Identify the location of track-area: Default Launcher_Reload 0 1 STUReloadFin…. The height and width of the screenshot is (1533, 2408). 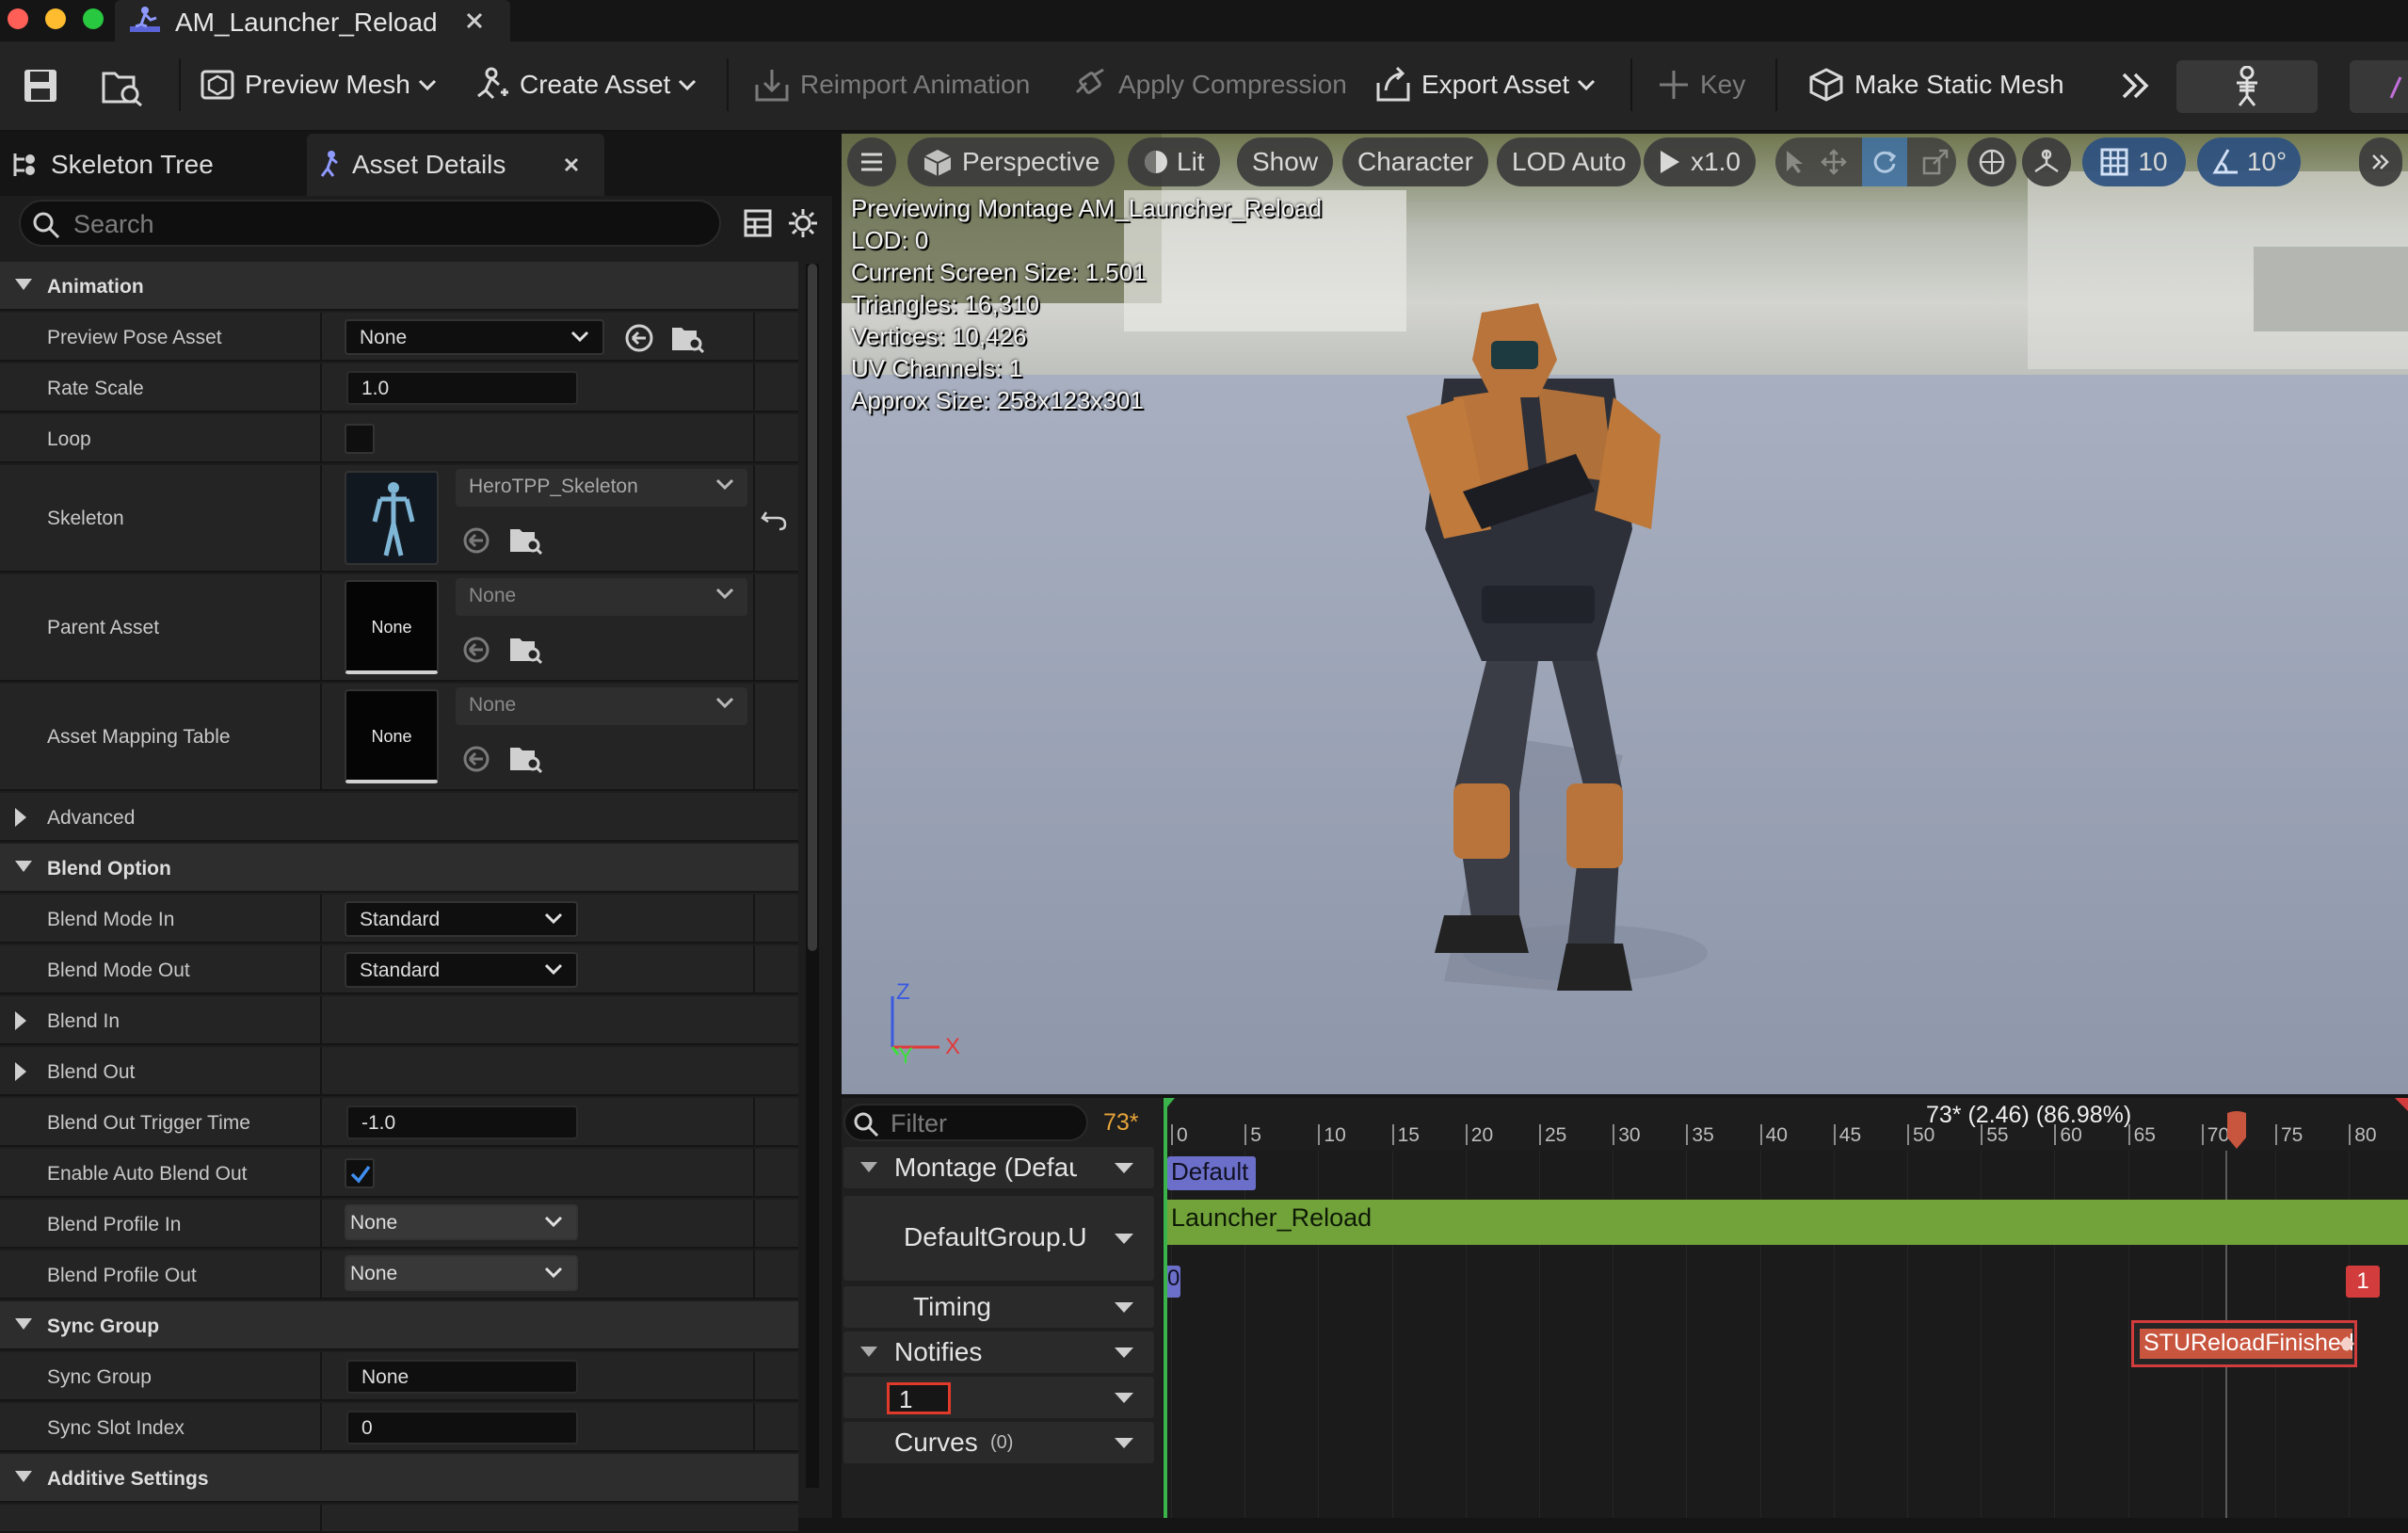
(1786, 1334).